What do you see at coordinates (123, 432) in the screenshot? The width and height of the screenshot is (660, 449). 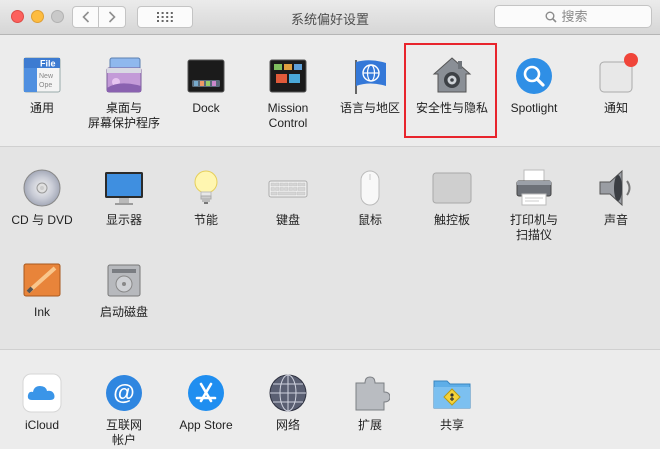 I see `pref-label: 互联网 帐户` at bounding box center [123, 432].